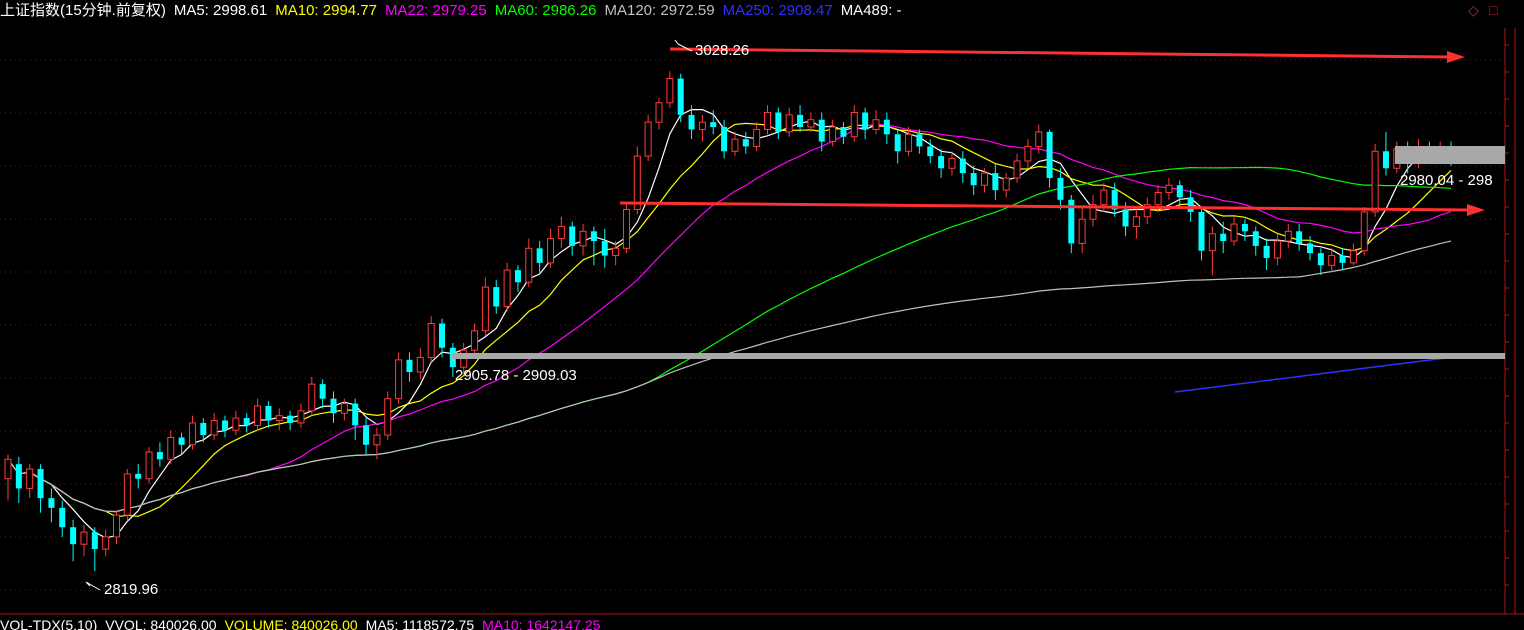 The height and width of the screenshot is (630, 1524). I want to click on high-label: 3028.26, so click(722, 50).